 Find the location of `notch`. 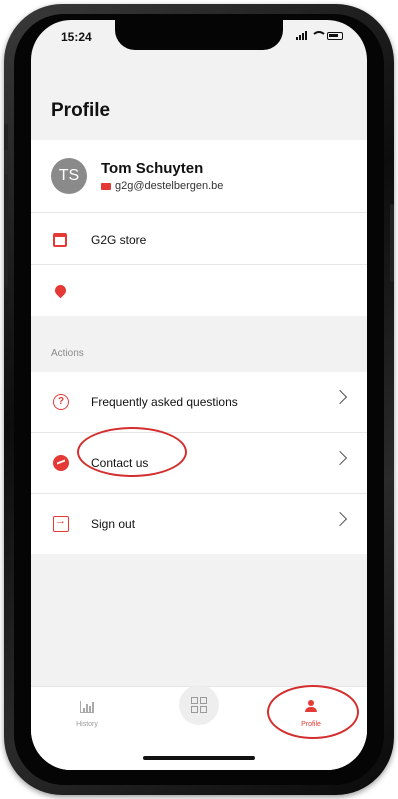

notch is located at coordinates (199, 35).